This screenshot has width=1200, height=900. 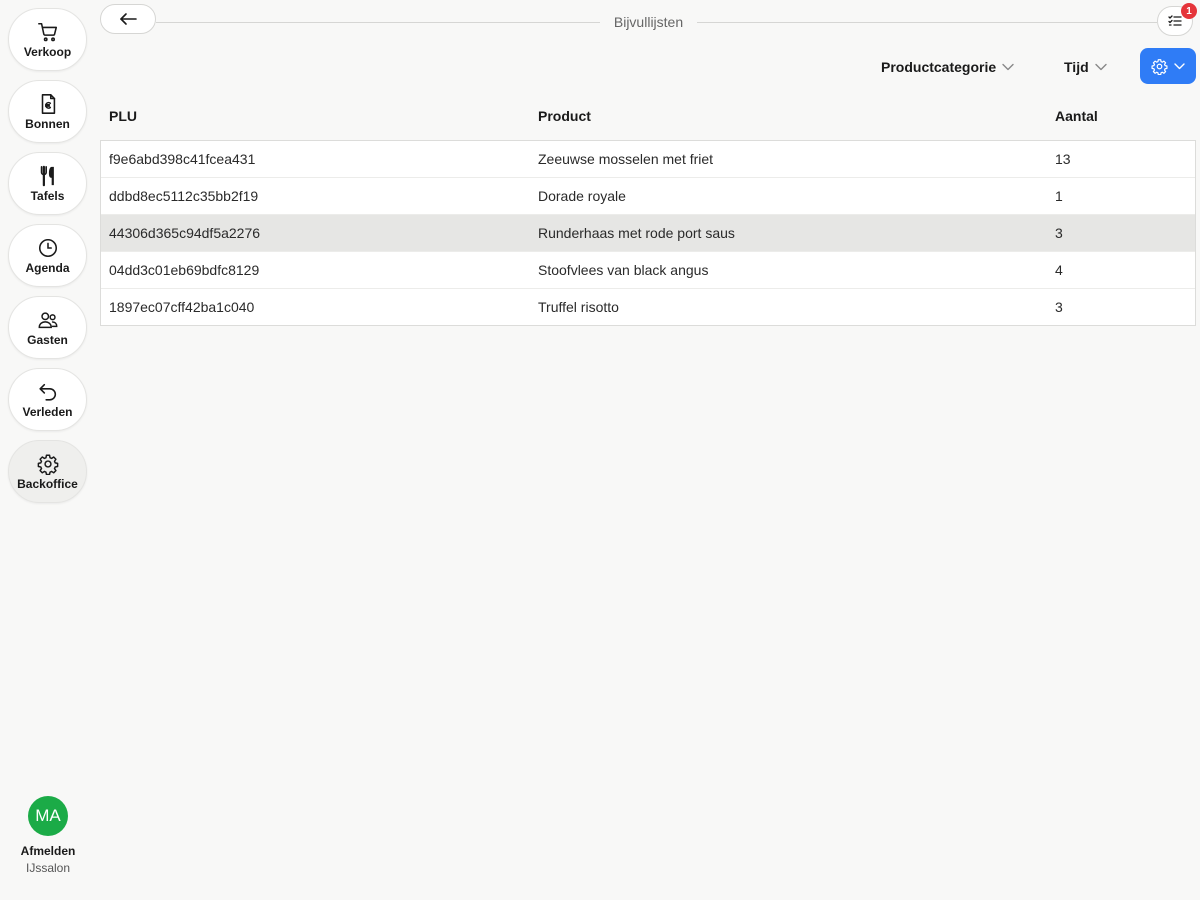 I want to click on logout-link: Afmelden, so click(x=48, y=851).